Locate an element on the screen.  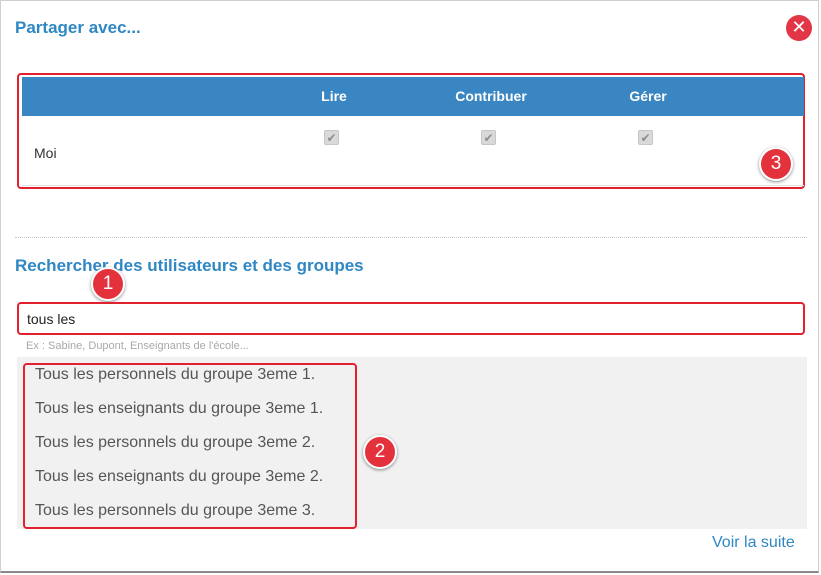
column-header-contribuer: Contribuer is located at coordinates (491, 96).